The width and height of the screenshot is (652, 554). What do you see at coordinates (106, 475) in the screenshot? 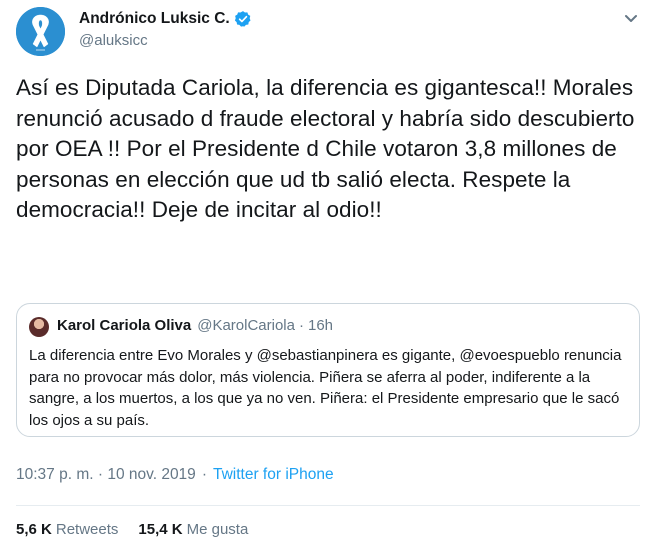
I see `tweet-timestamp: 10:37 p. m. · 10 nov. 2019` at bounding box center [106, 475].